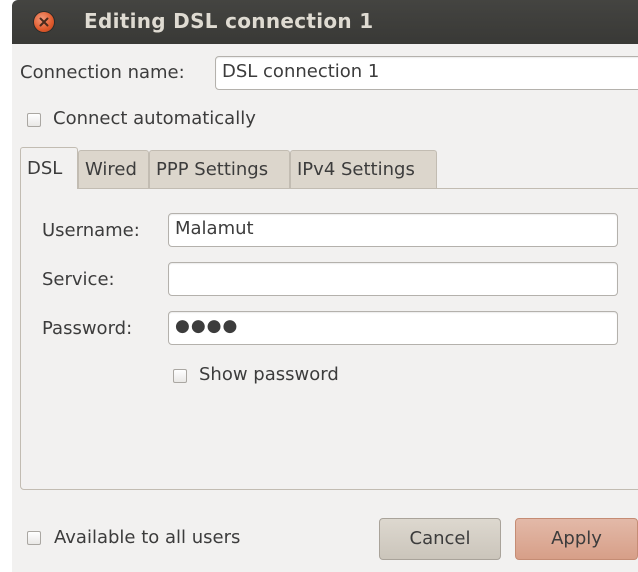  I want to click on window-title: Editing DSL connection 1, so click(229, 21).